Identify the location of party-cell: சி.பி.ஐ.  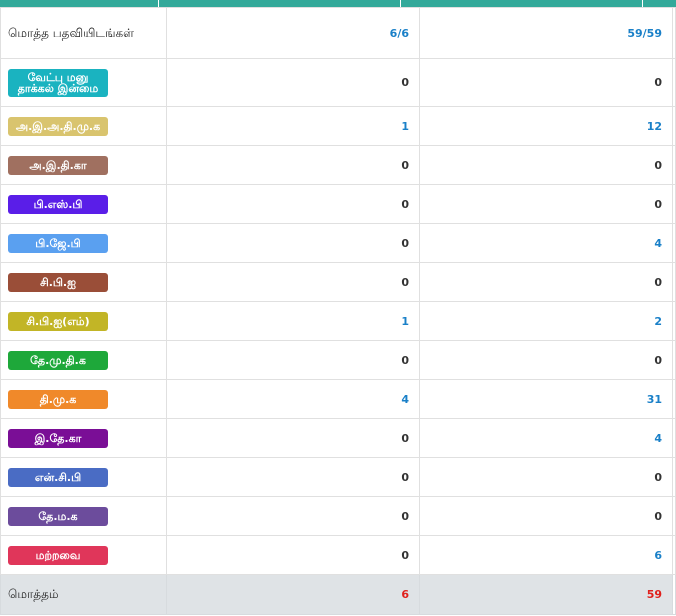
(83, 282).